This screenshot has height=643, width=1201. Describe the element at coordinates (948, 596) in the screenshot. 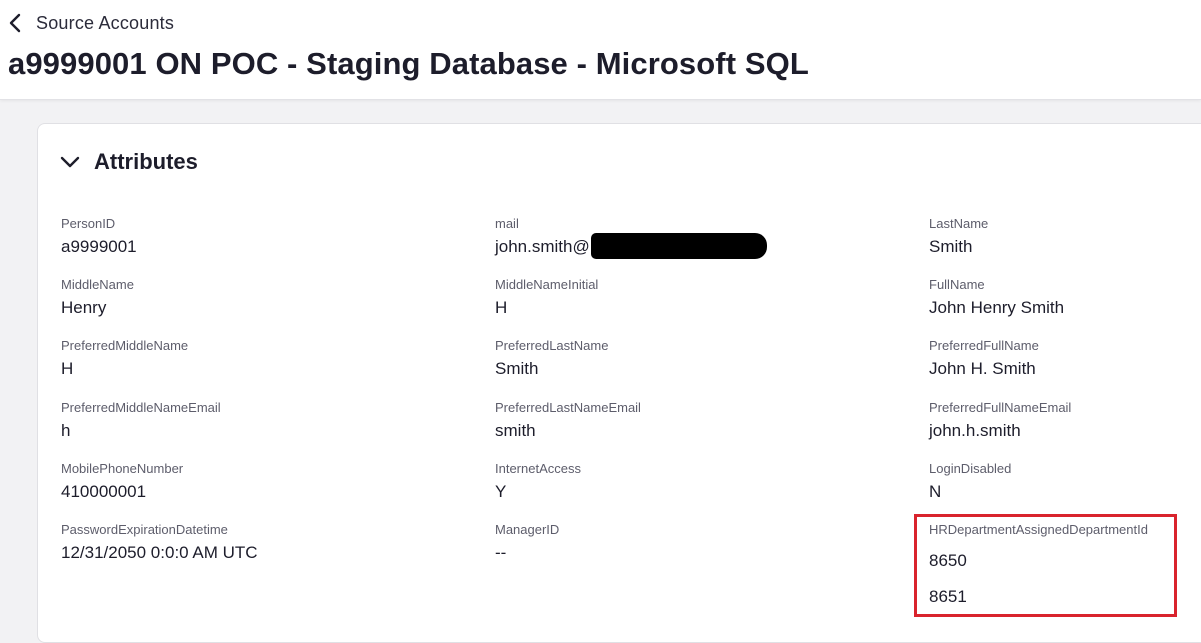

I see `attribute-value-2: 8651` at that location.